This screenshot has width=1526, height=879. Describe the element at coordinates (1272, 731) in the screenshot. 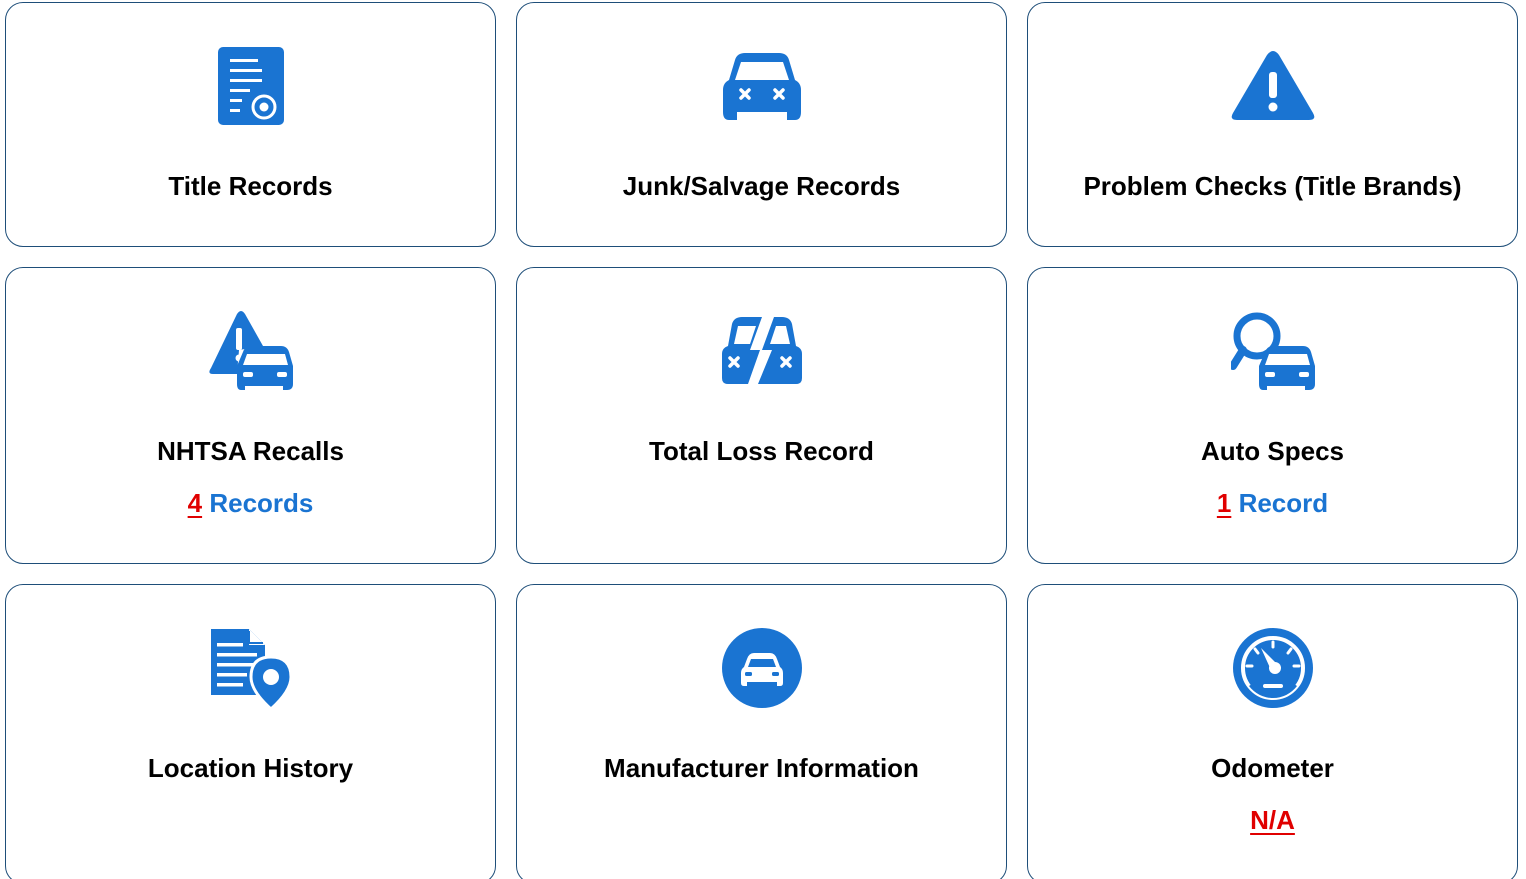

I see `card-odometer: Odometer N/A` at that location.